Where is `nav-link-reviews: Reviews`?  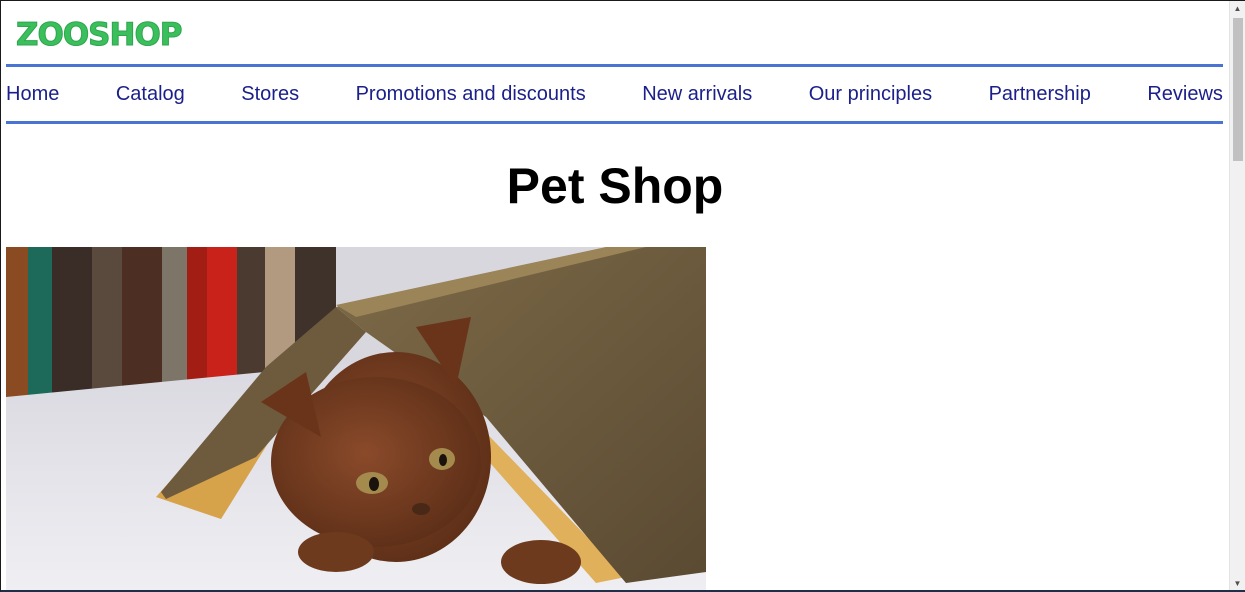 nav-link-reviews: Reviews is located at coordinates (1185, 94).